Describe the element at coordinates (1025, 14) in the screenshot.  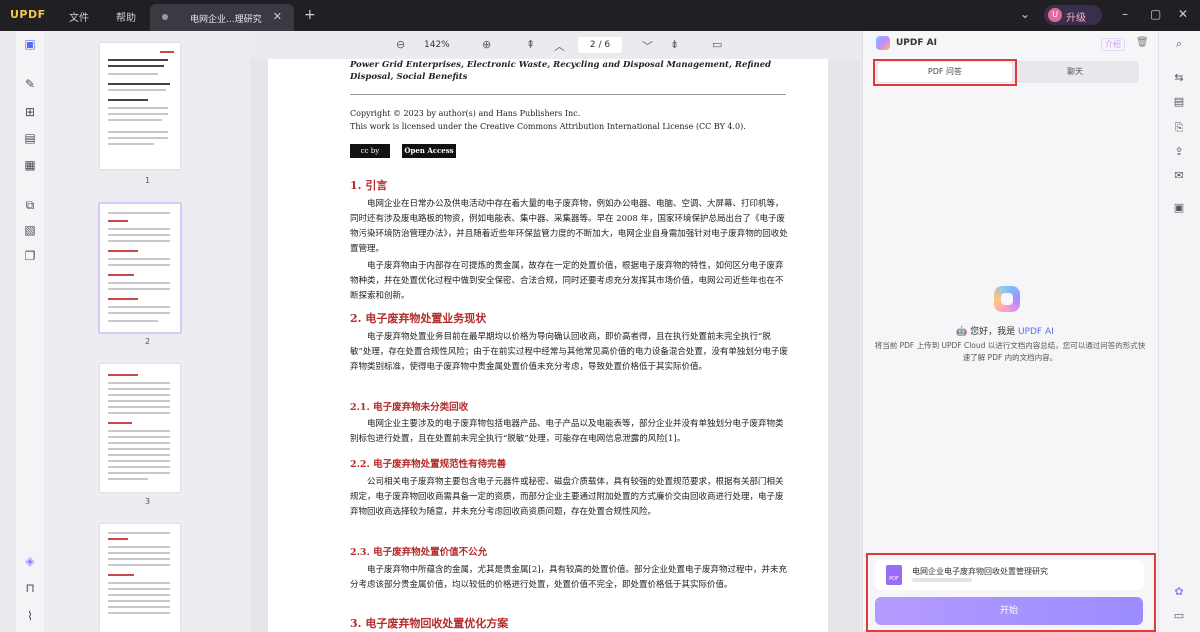
I see `chevron-down-icon: ⌄` at that location.